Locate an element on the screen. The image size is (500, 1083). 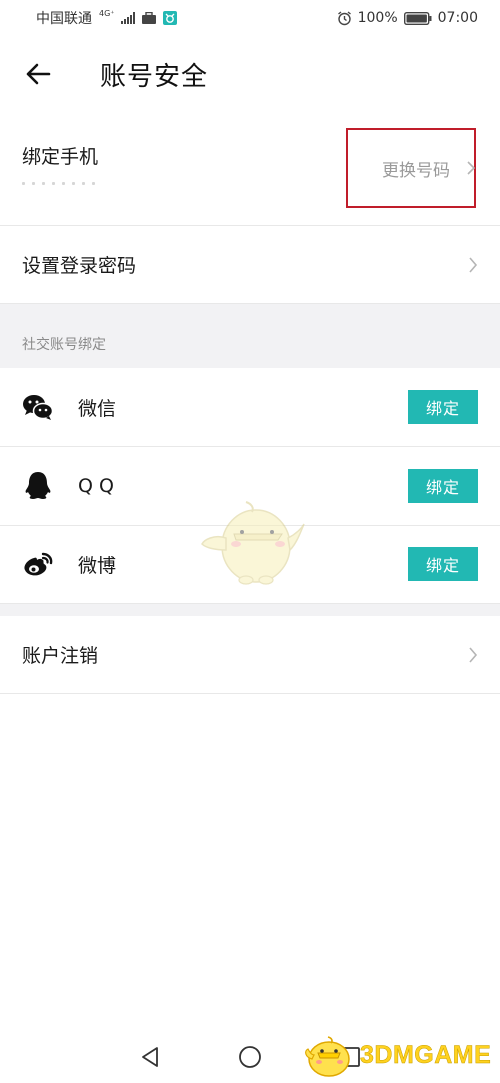
wechat-row: 微信 绑定 is located at coordinates (250, 407).